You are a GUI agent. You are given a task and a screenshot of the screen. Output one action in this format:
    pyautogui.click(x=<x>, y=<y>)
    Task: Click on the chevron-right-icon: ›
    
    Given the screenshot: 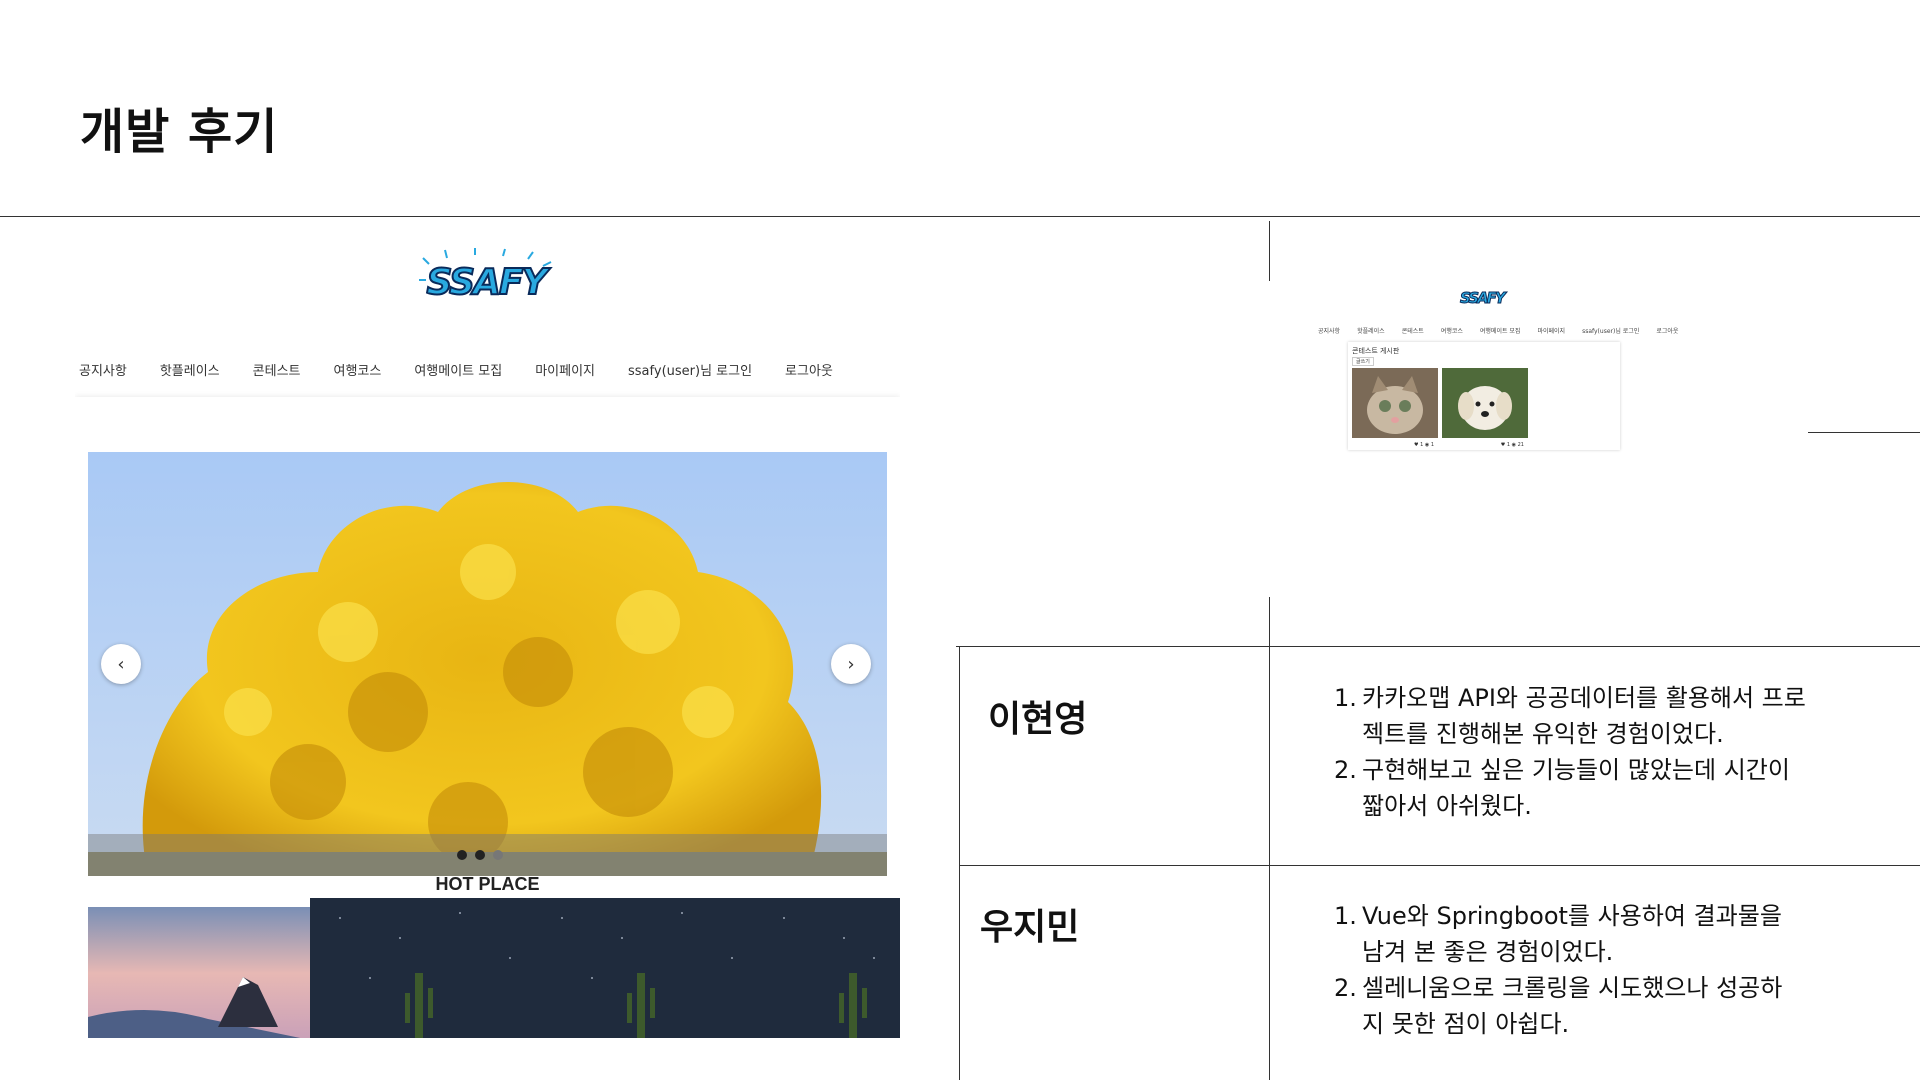 What is the action you would take?
    pyautogui.click(x=851, y=664)
    